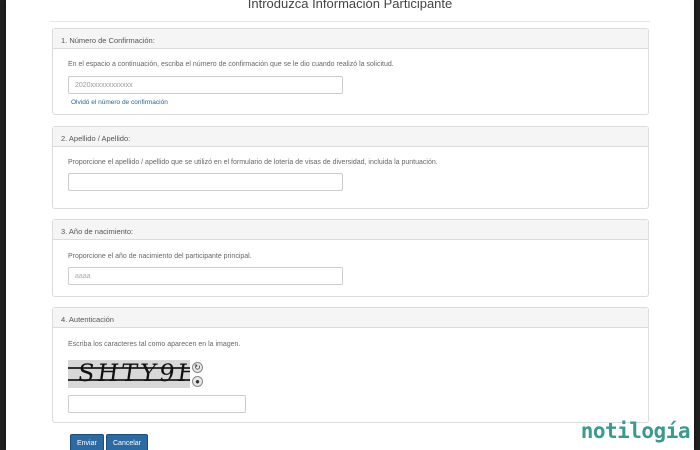 The width and height of the screenshot is (700, 450). I want to click on page-title: Introduzca Información Participante, so click(350, 5).